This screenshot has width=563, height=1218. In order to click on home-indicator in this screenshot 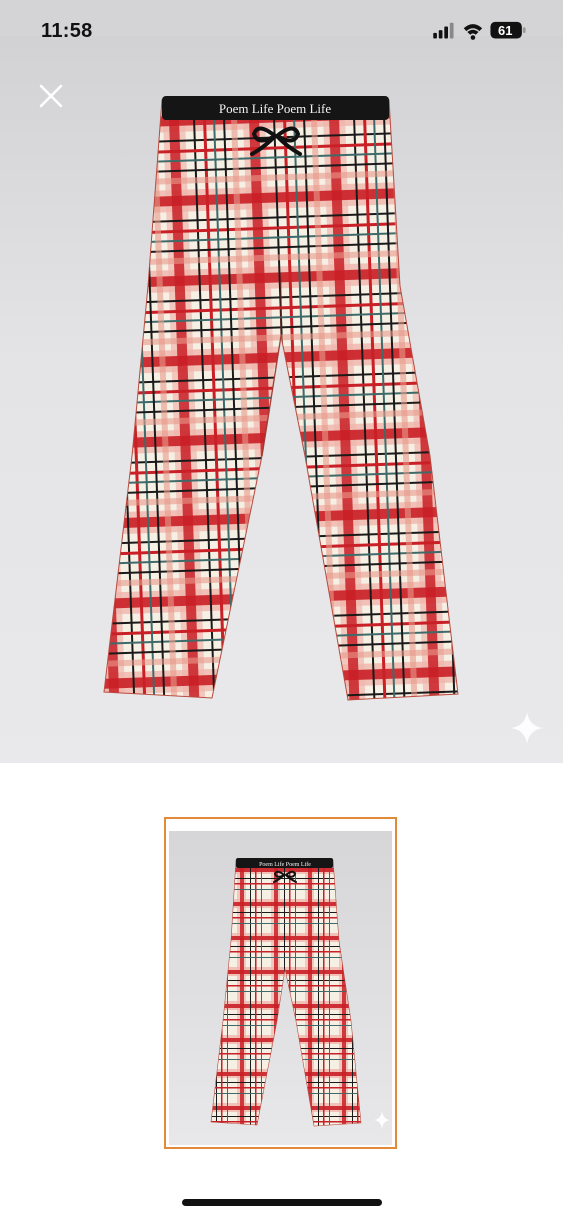, I will do `click(282, 1202)`.